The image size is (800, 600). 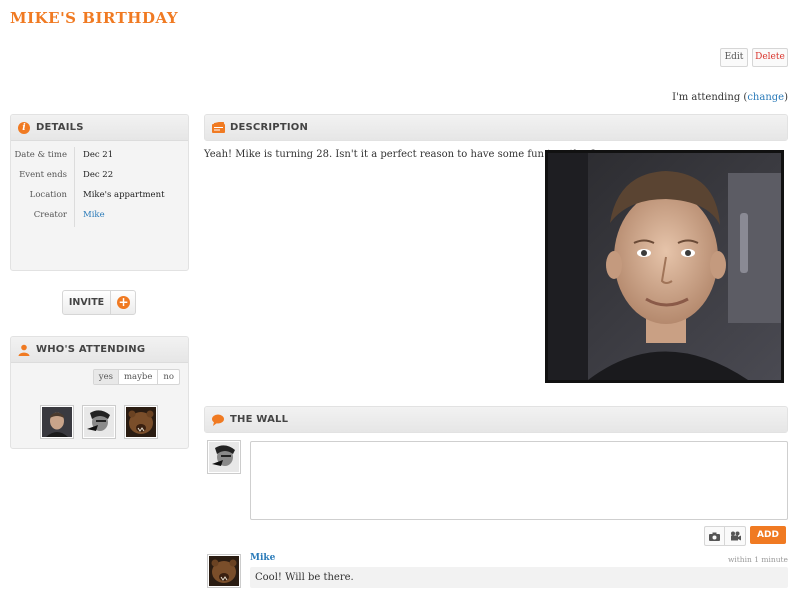 I want to click on event-photo, so click(x=664, y=266).